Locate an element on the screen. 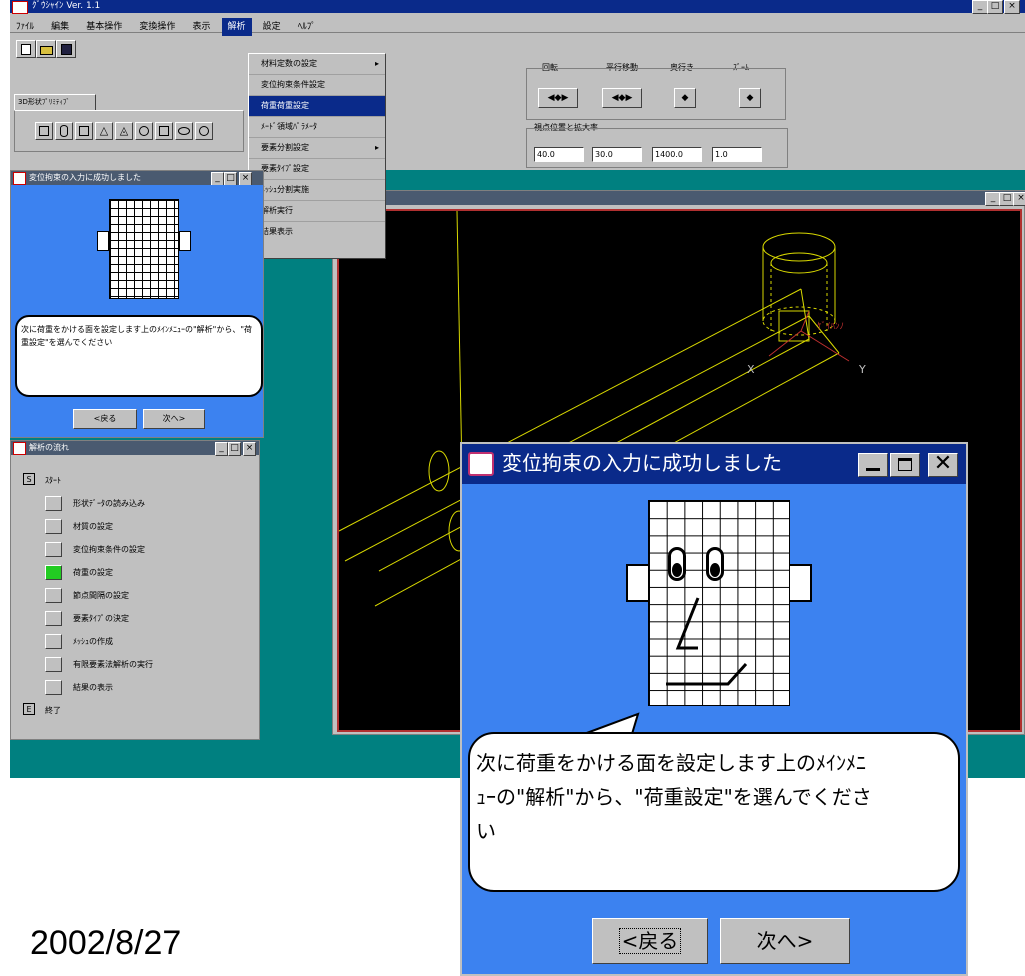 The height and width of the screenshot is (976, 1025). rotate-control: ◀◆▶ is located at coordinates (558, 98).